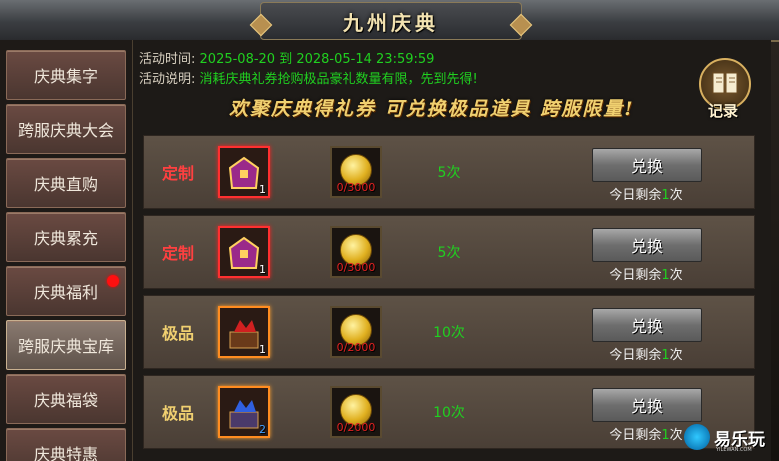  I want to click on activity-desc-label: 活动说明:, so click(167, 79).